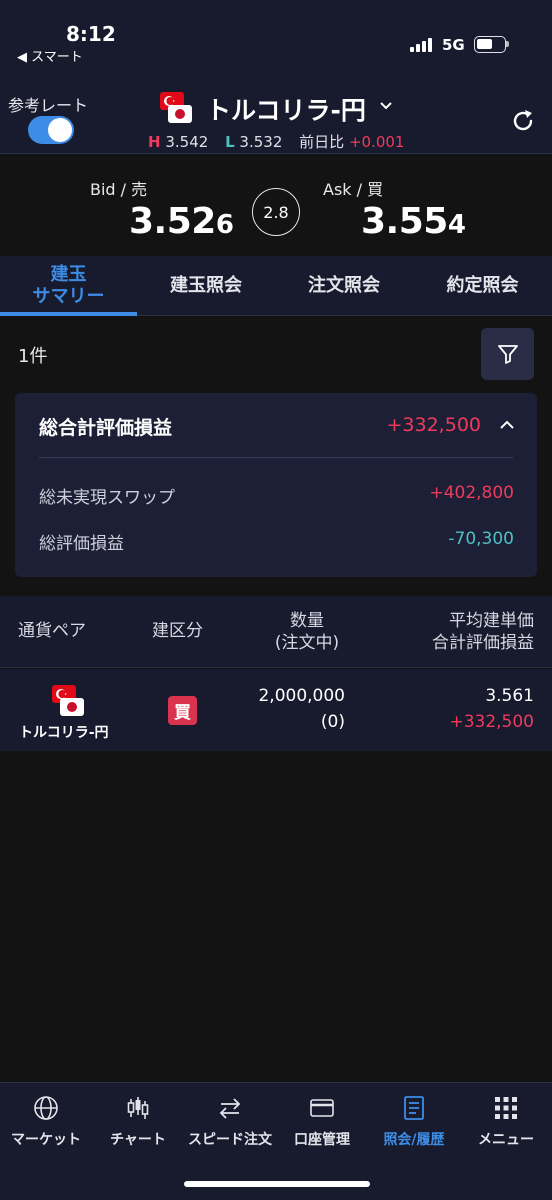 This screenshot has height=1200, width=552. I want to click on table-row: トルコリラ-円 買 2,000,000 (0) 3.561 +332,500, so click(276, 710).